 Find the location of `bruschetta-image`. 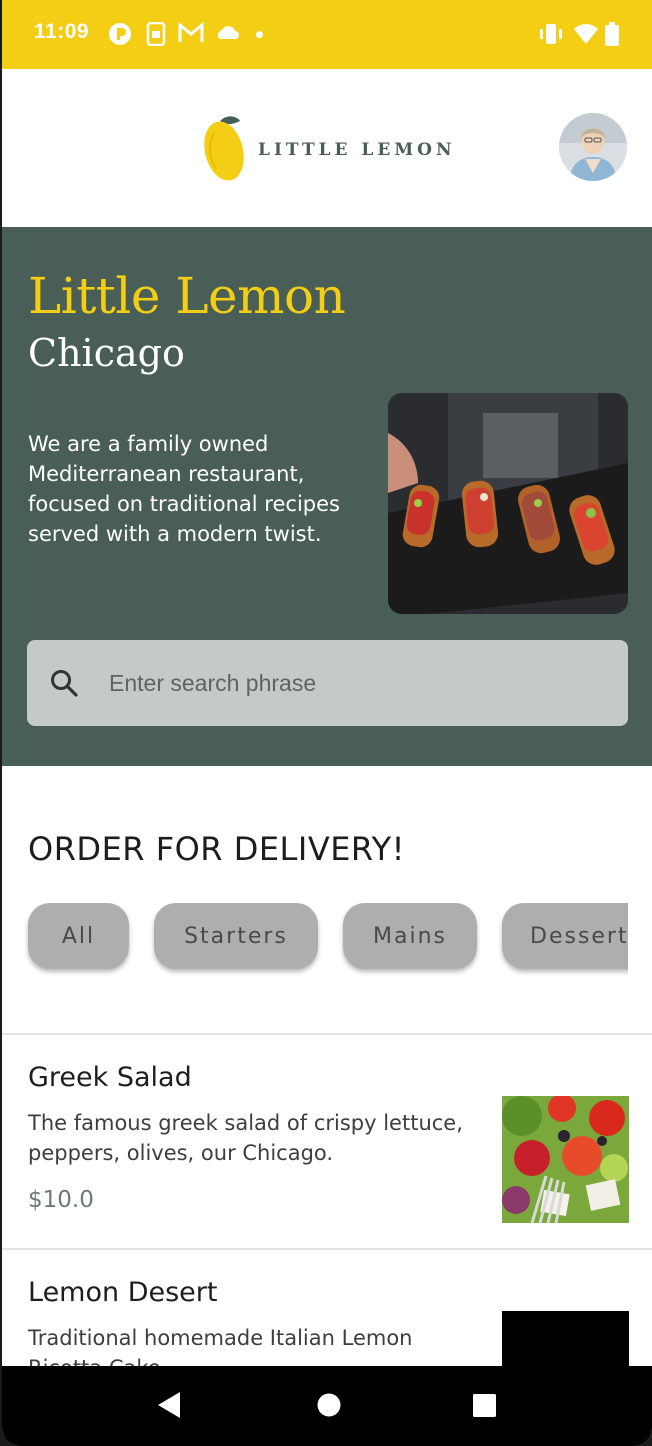

bruschetta-image is located at coordinates (508, 503).